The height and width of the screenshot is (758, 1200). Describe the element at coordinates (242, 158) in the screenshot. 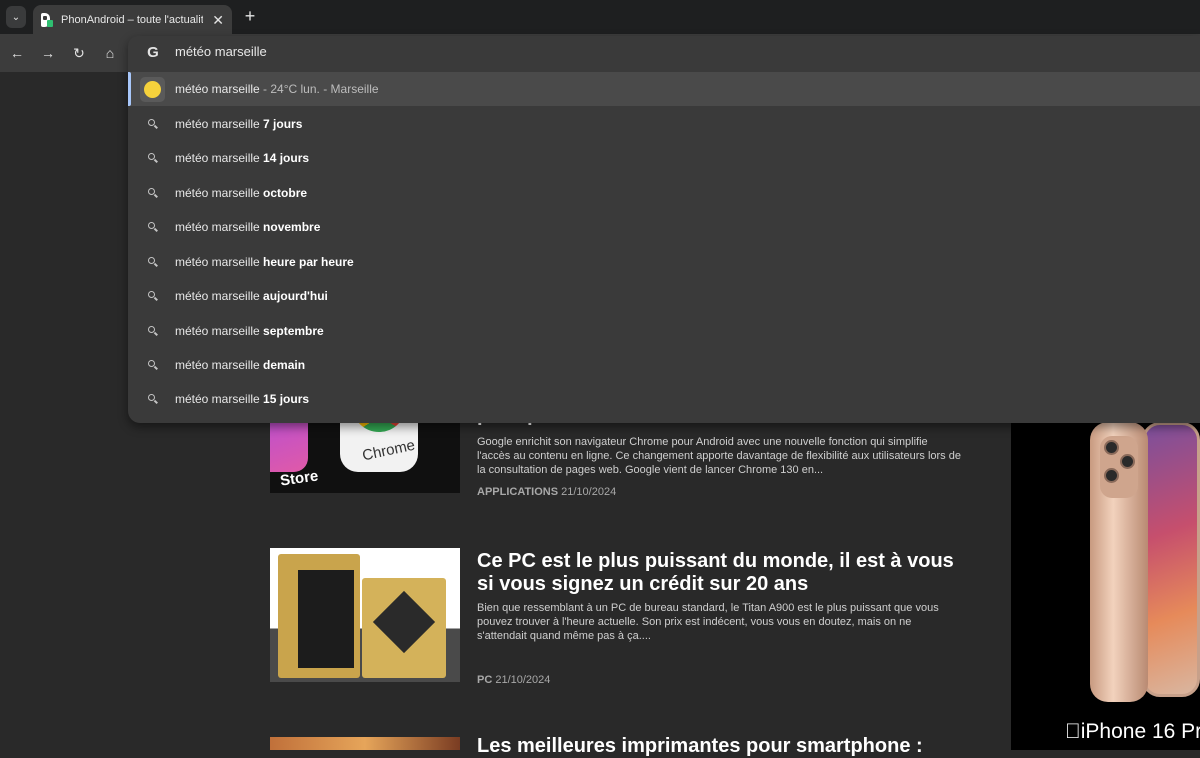

I see `suggestion-text: météo marseille 14 jours` at that location.